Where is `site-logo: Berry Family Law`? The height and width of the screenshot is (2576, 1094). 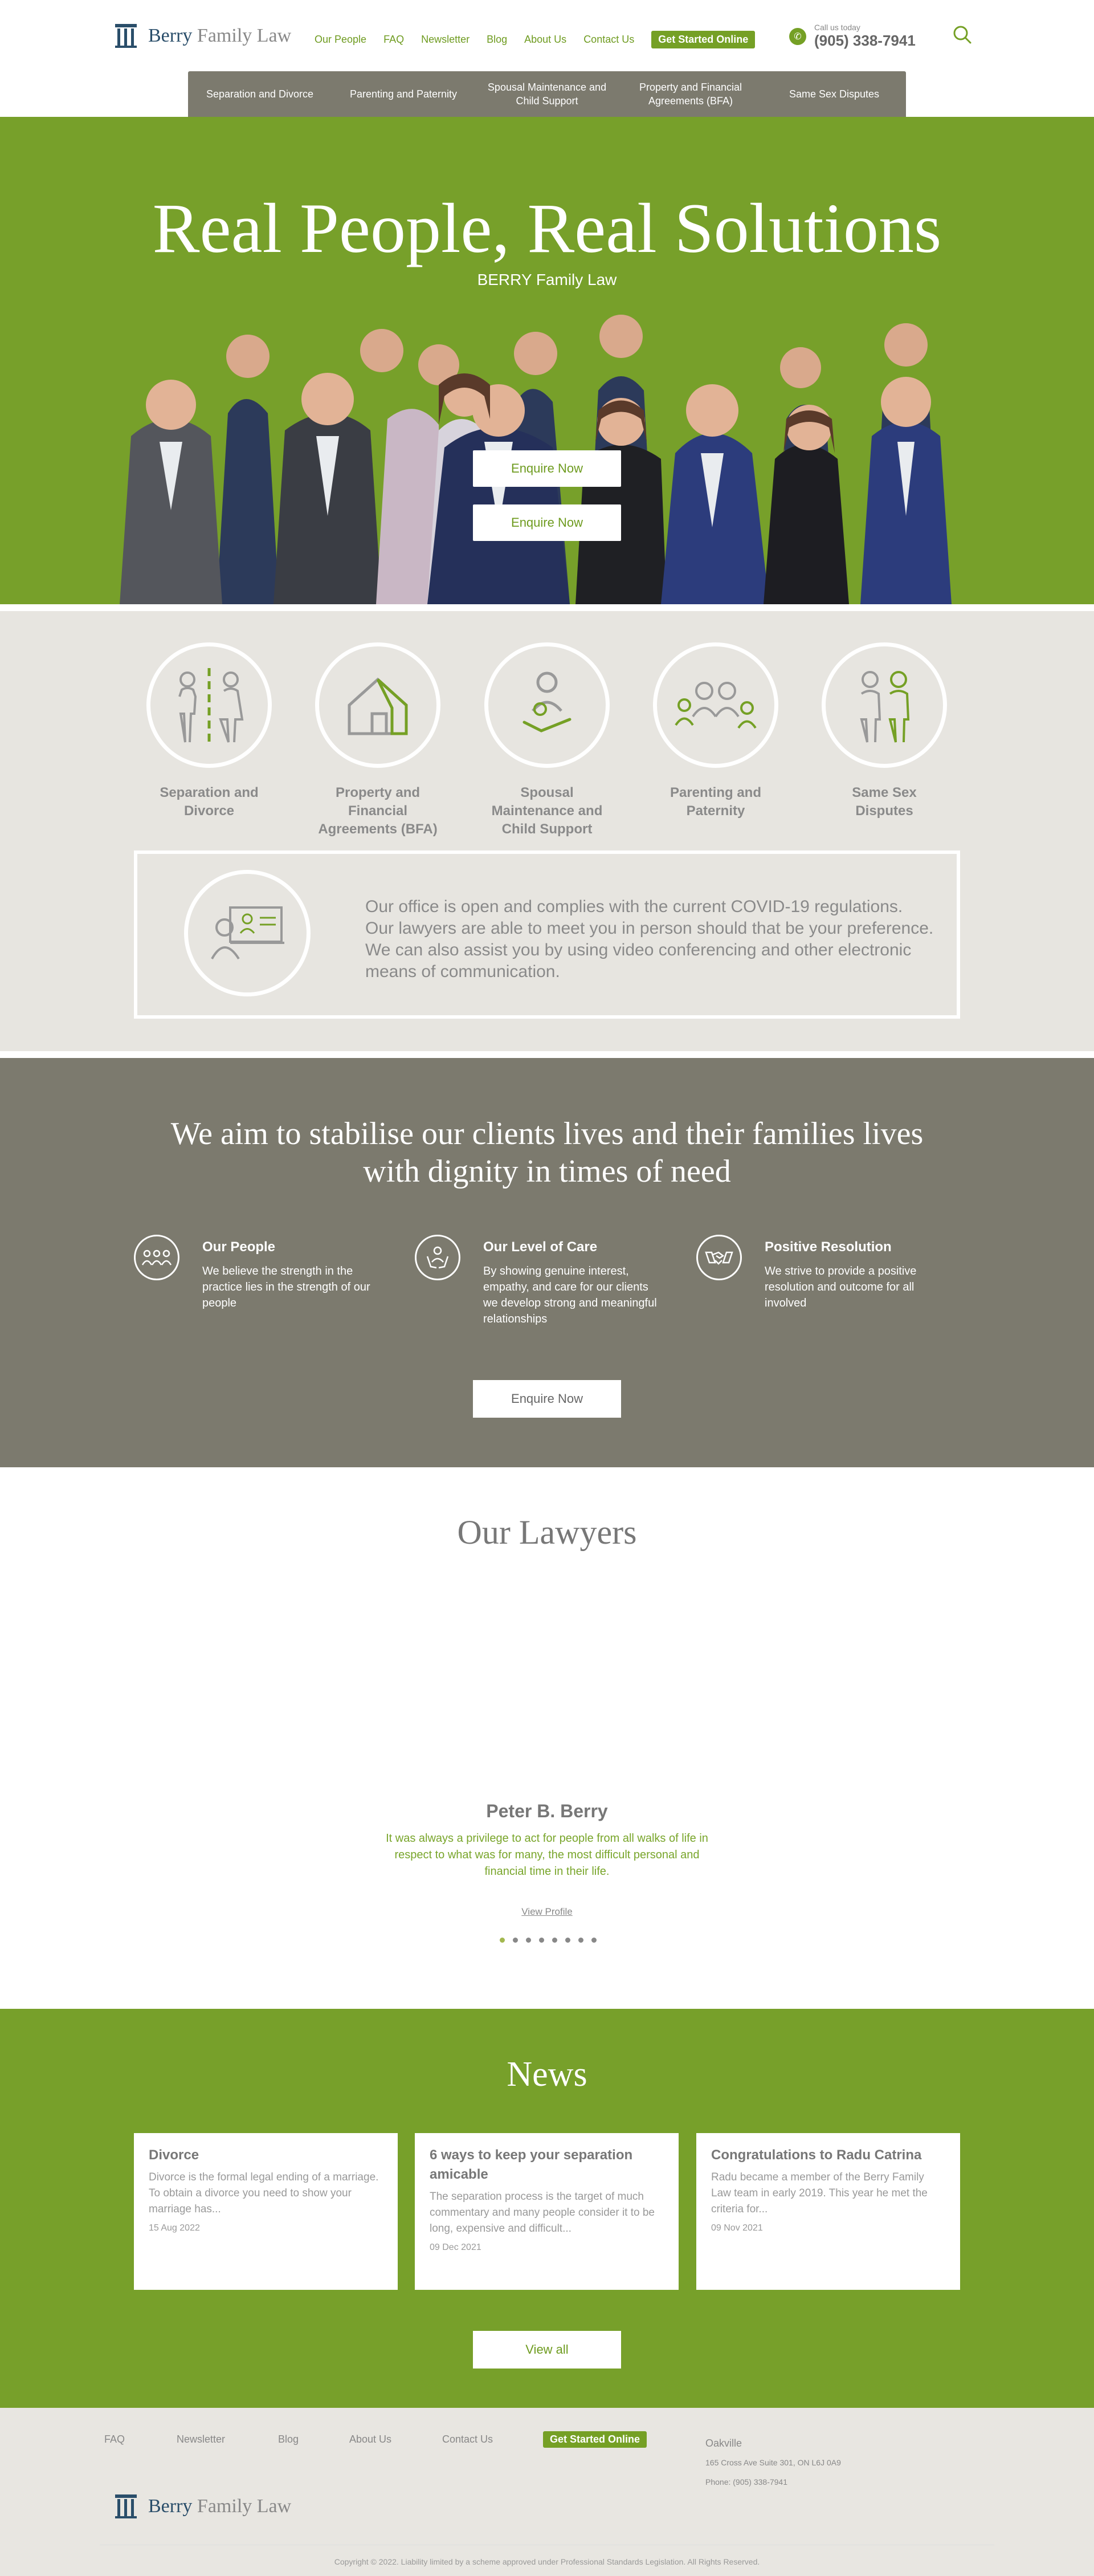
site-logo: Berry Family Law is located at coordinates (203, 36).